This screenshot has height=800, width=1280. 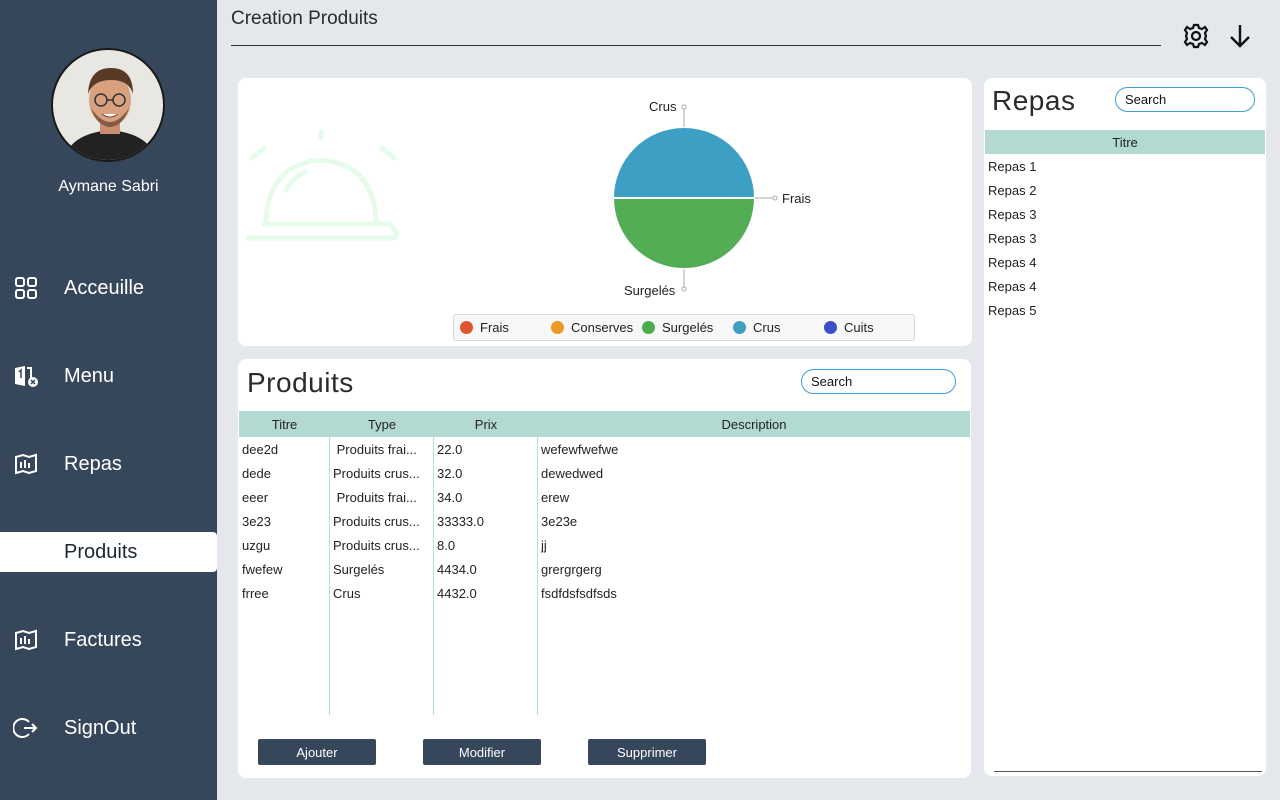 I want to click on page-title: Creation Produits, so click(x=304, y=18).